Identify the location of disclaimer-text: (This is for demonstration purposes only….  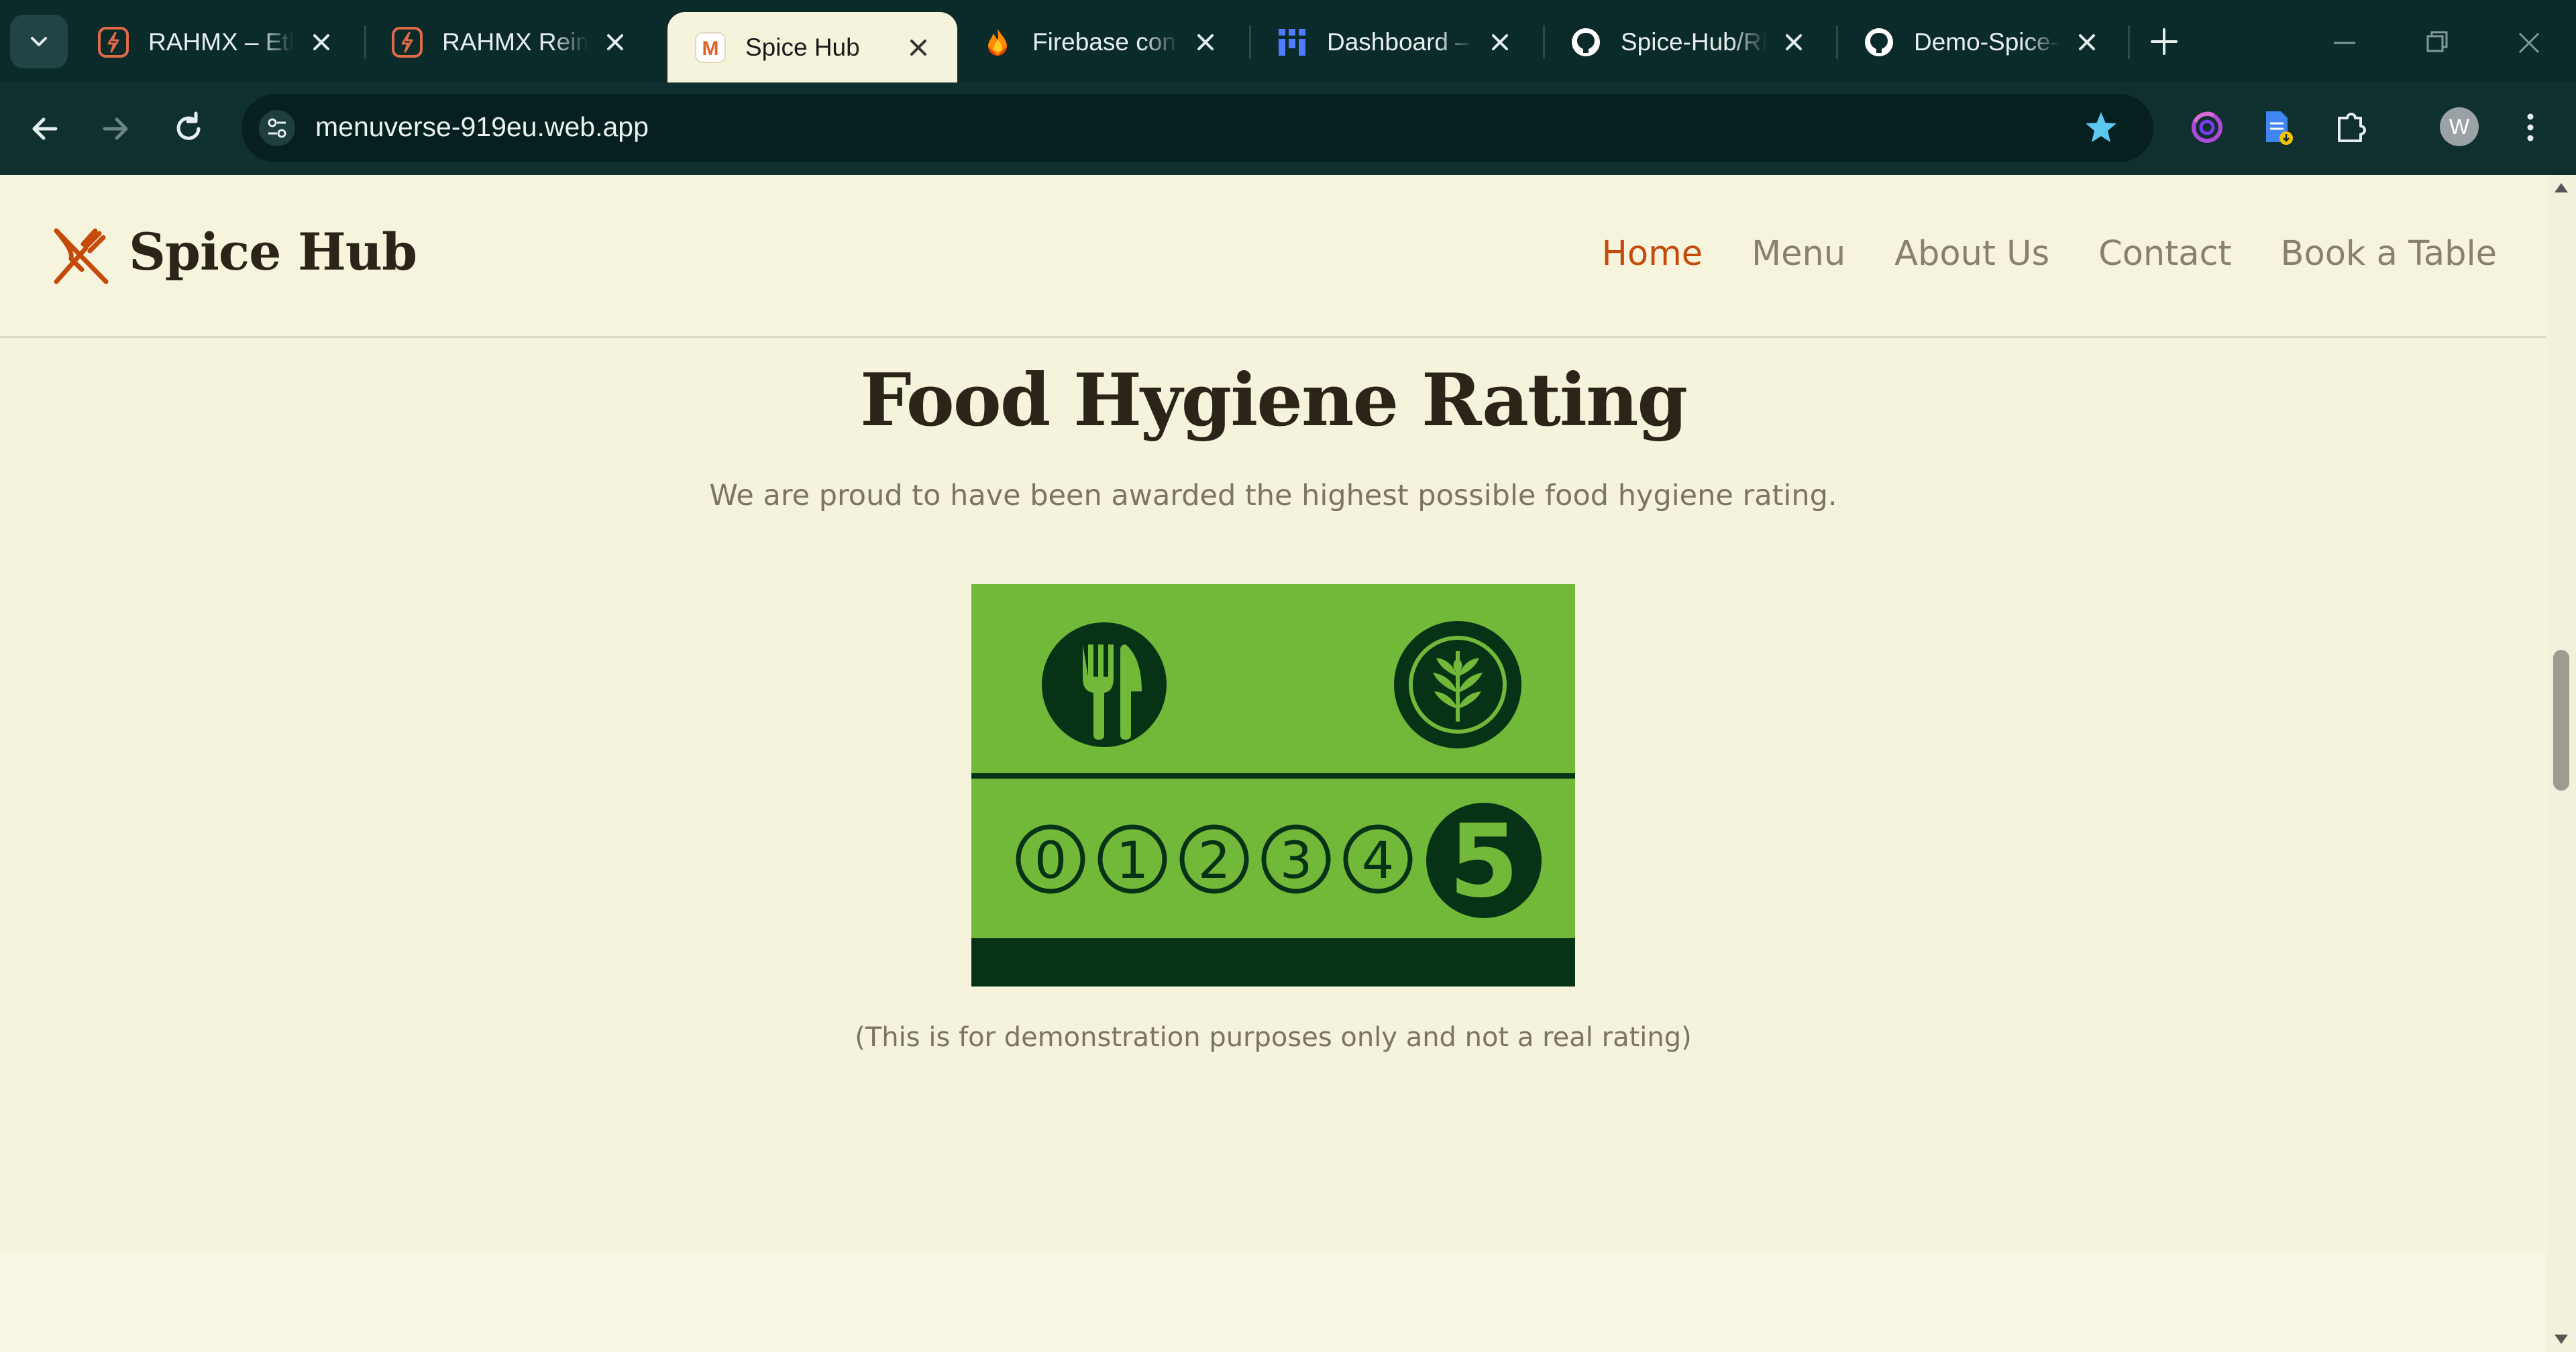
(1273, 1037).